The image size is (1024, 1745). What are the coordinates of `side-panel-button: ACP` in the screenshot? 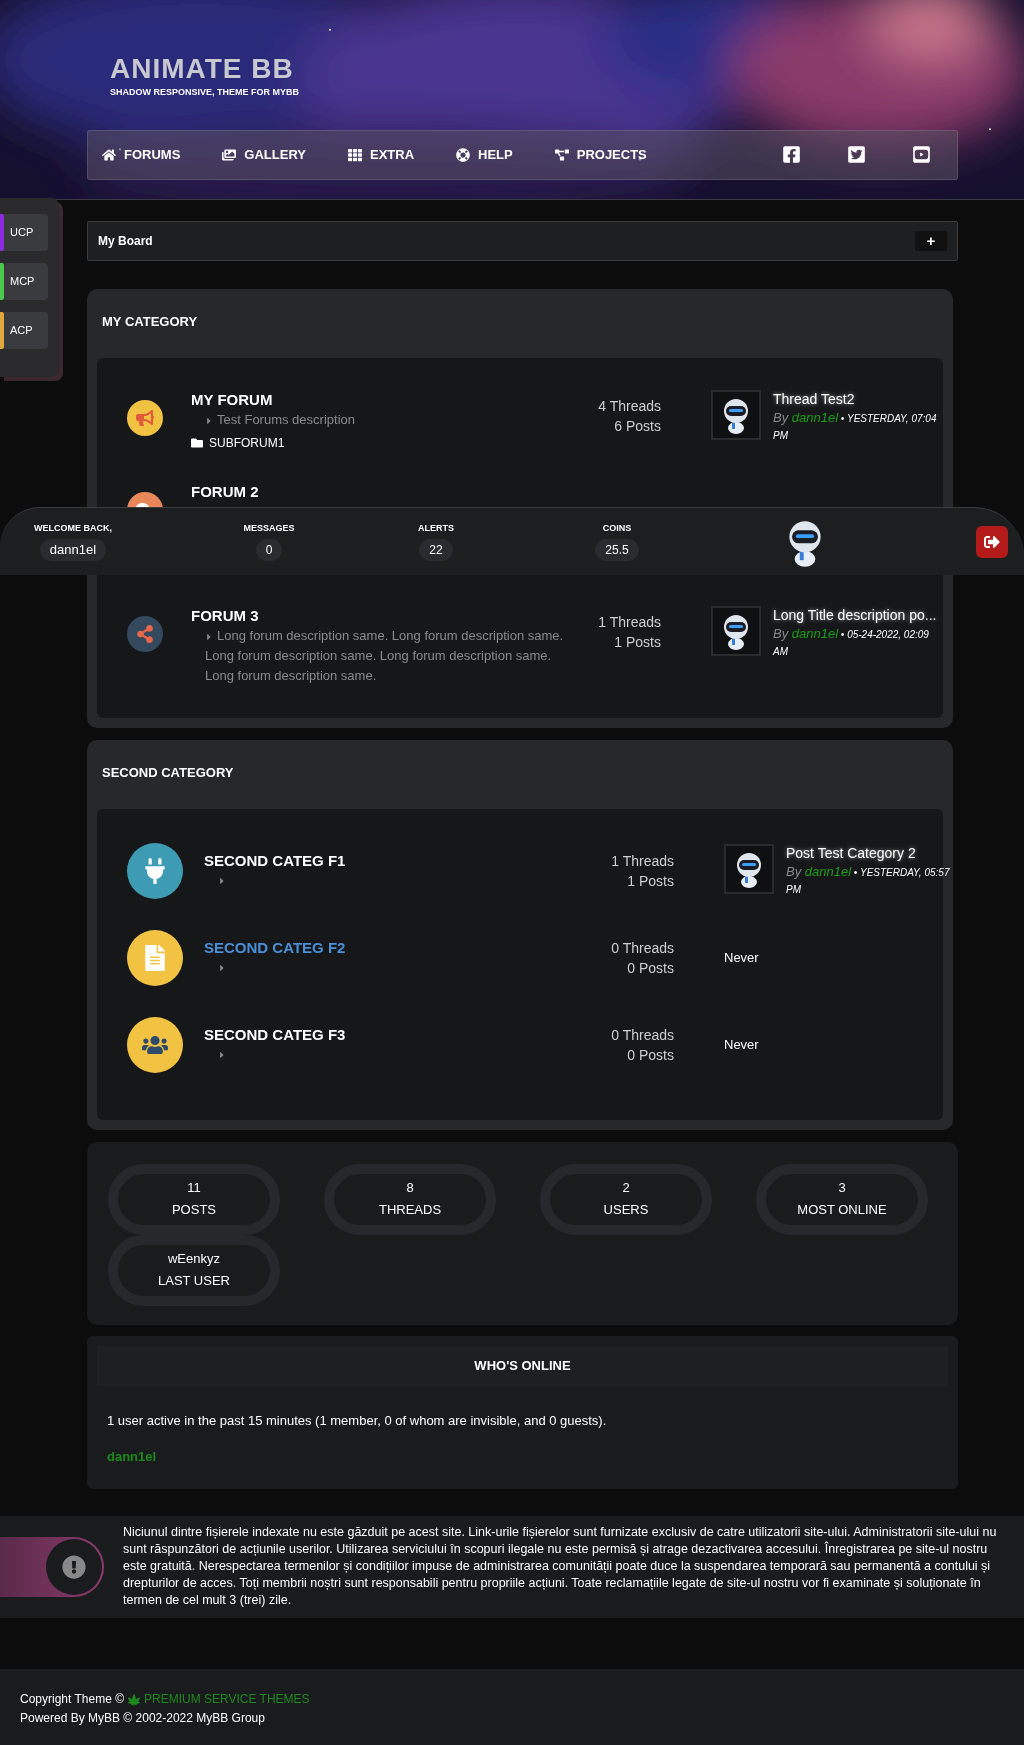 It's located at (26, 330).